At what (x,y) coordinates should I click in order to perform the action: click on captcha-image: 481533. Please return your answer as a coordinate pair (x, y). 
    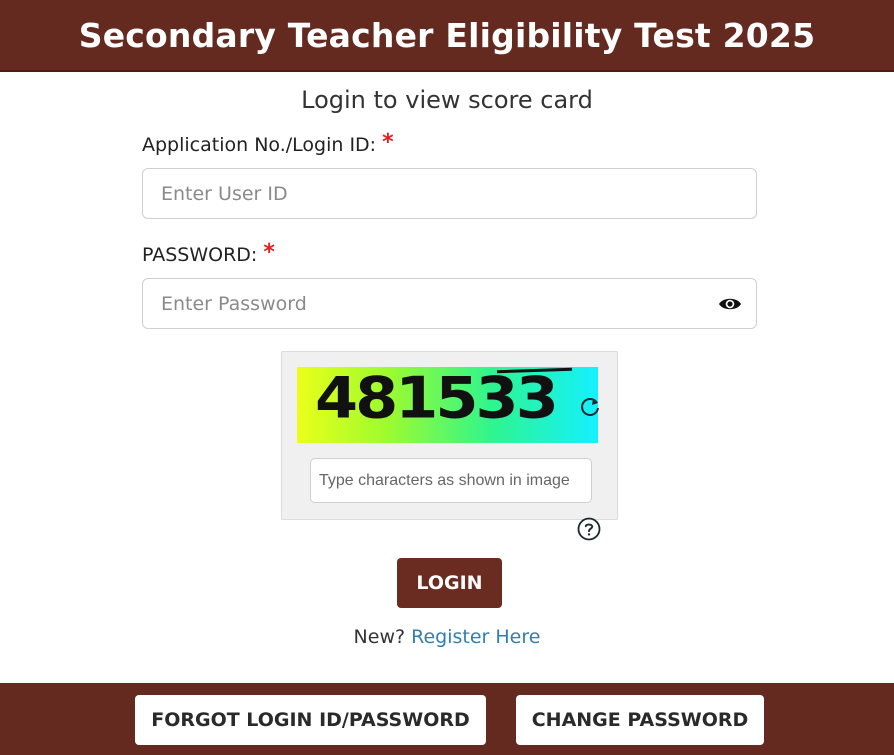
    Looking at the image, I should click on (447, 405).